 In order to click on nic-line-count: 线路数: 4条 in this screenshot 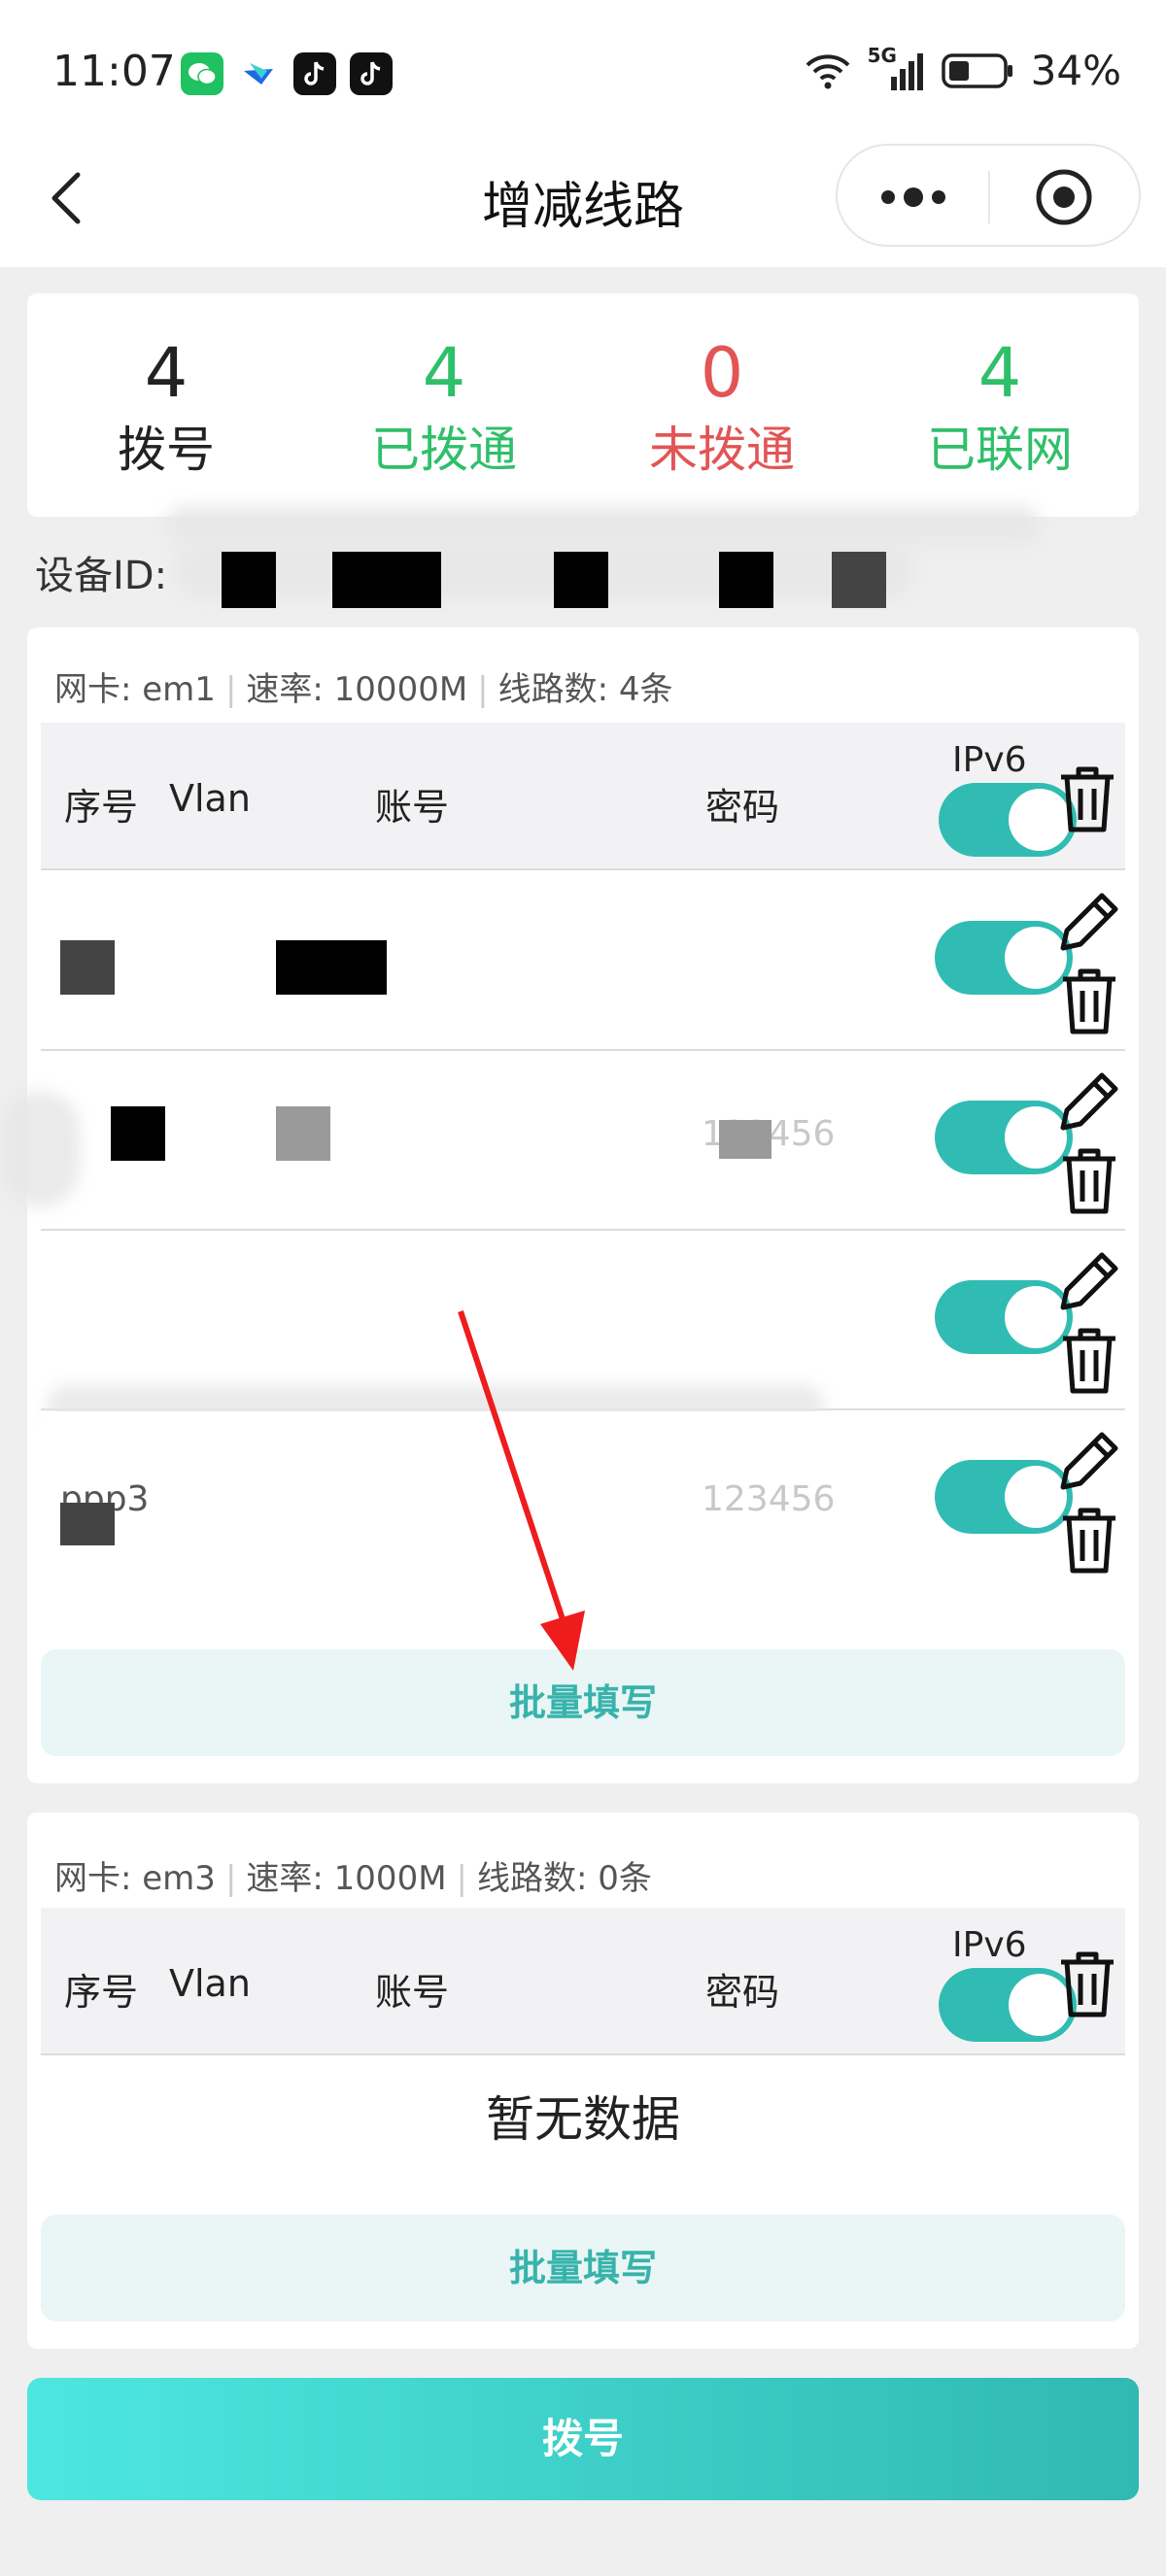, I will do `click(585, 689)`.